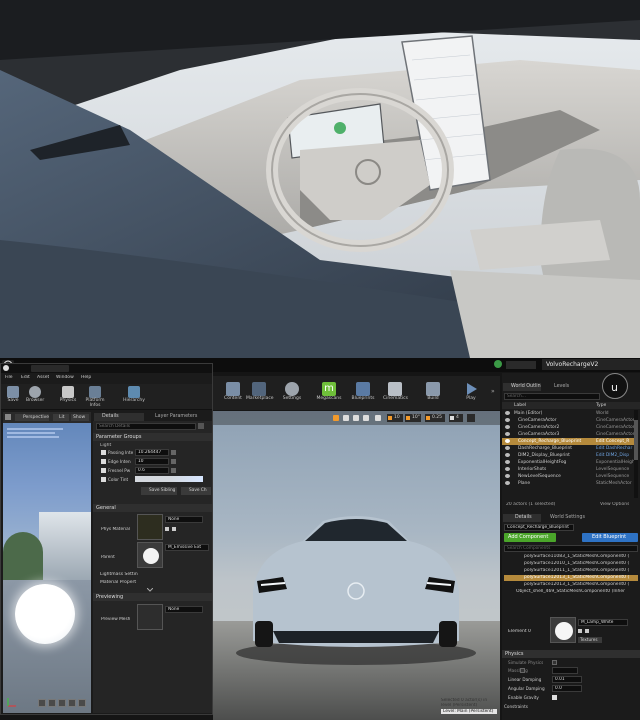  Describe the element at coordinates (179, 417) in the screenshot. I see `tab-layer-parameters: Layer Parameters` at that location.